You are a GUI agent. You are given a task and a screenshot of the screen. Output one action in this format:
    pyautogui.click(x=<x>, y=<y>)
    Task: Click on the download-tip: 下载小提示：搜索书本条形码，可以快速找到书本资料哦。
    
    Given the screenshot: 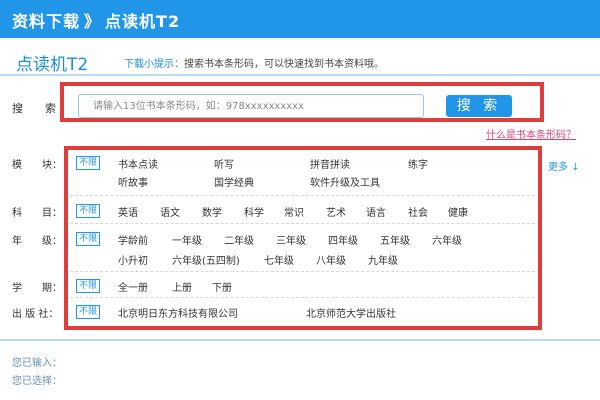 What is the action you would take?
    pyautogui.click(x=254, y=62)
    